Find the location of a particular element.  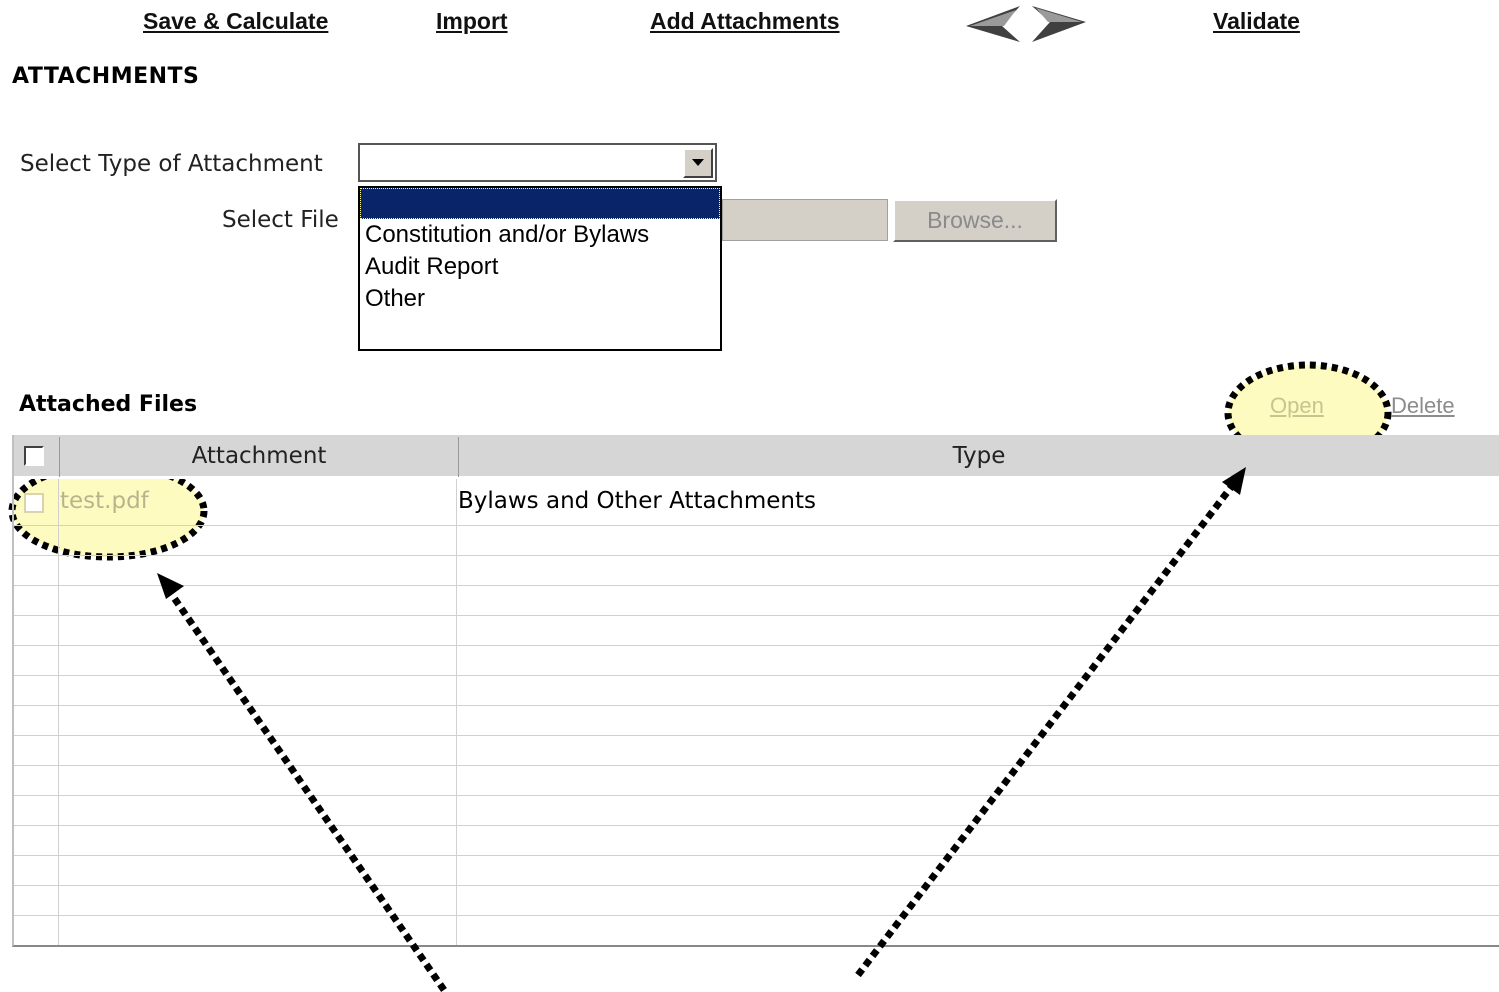

dropdown-option: Other is located at coordinates (540, 299).